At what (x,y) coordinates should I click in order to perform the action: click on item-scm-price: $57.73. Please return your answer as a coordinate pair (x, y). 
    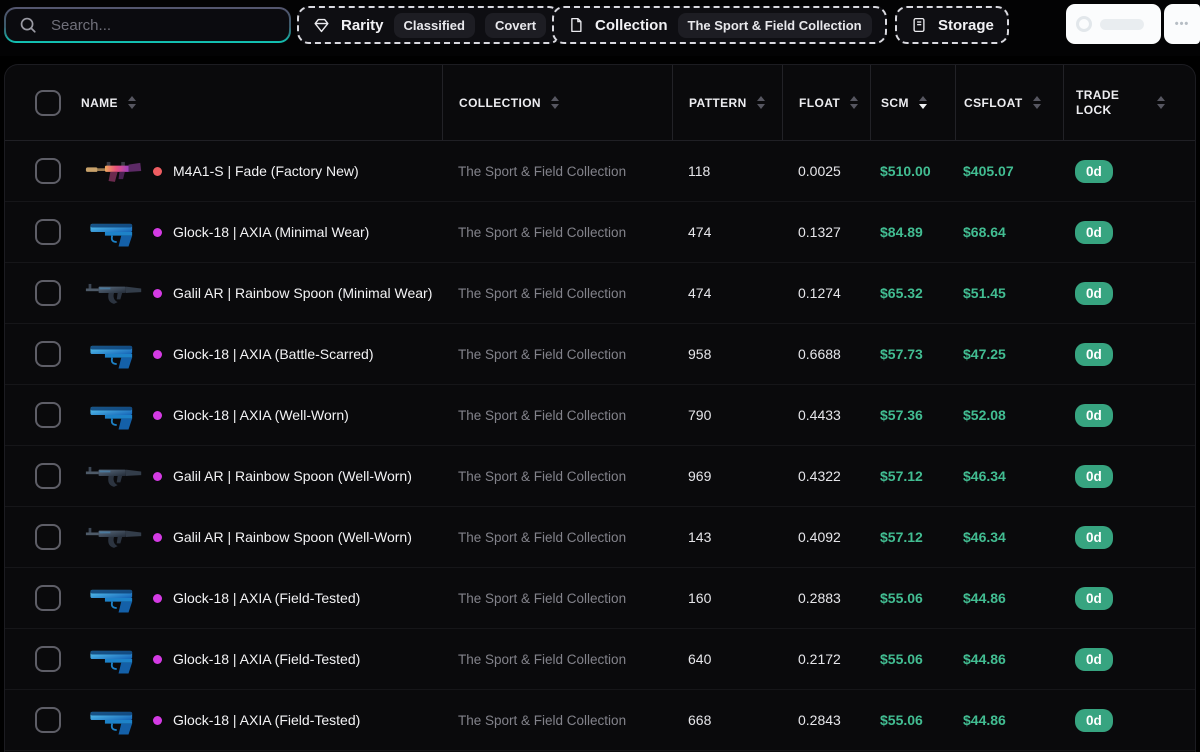
    Looking at the image, I should click on (901, 354).